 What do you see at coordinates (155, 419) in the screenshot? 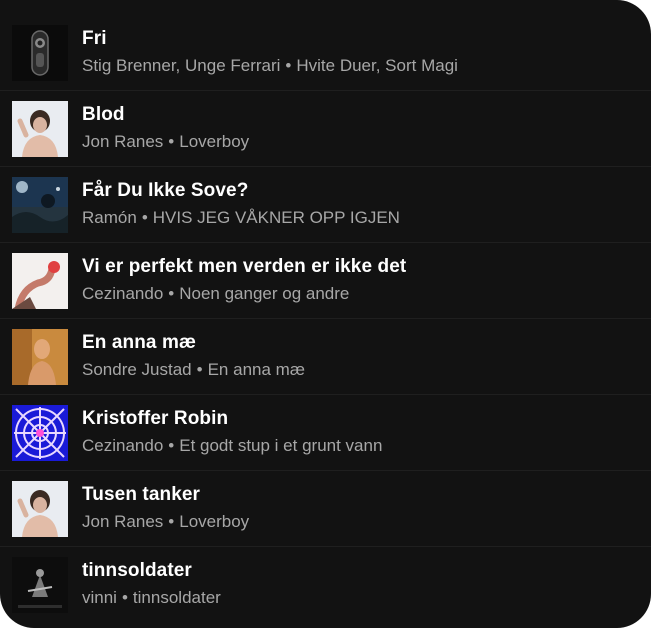
I see `track-title: Kristoffer Robin` at bounding box center [155, 419].